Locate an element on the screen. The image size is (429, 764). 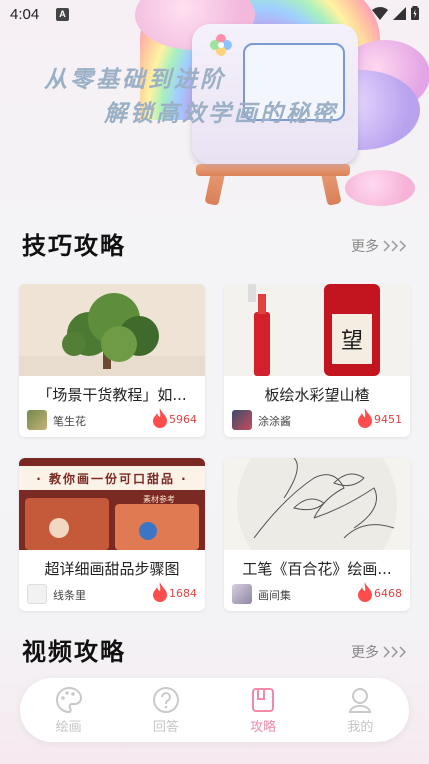
card-heat-count: 5964 is located at coordinates (183, 419).